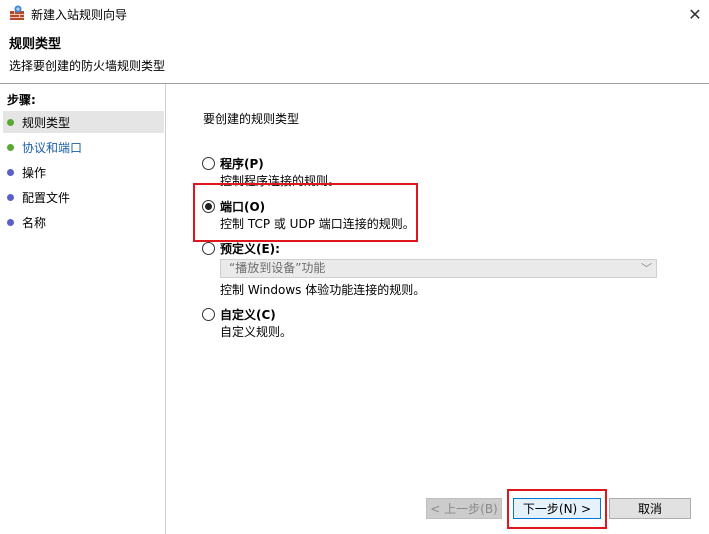 The height and width of the screenshot is (534, 709). I want to click on back-button: < 上一步(B), so click(464, 508).